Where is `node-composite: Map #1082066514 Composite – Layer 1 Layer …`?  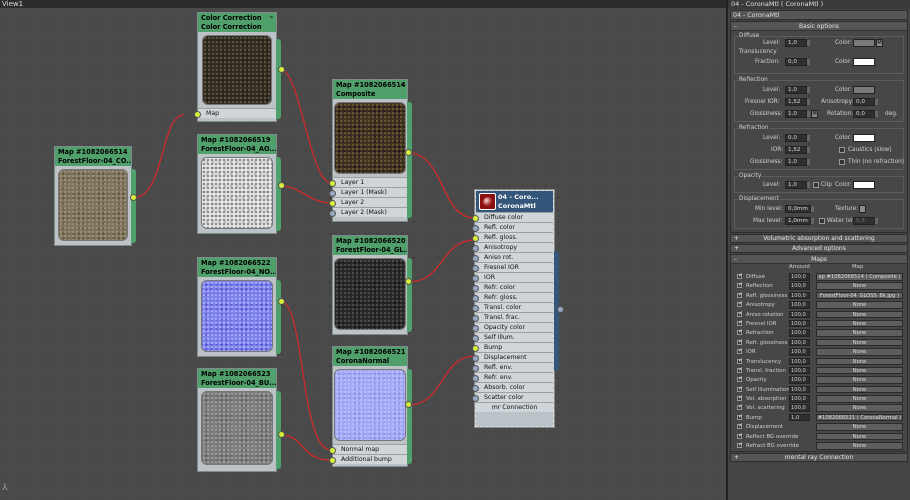 node-composite: Map #1082066514 Composite – Layer 1 Layer … is located at coordinates (370, 150).